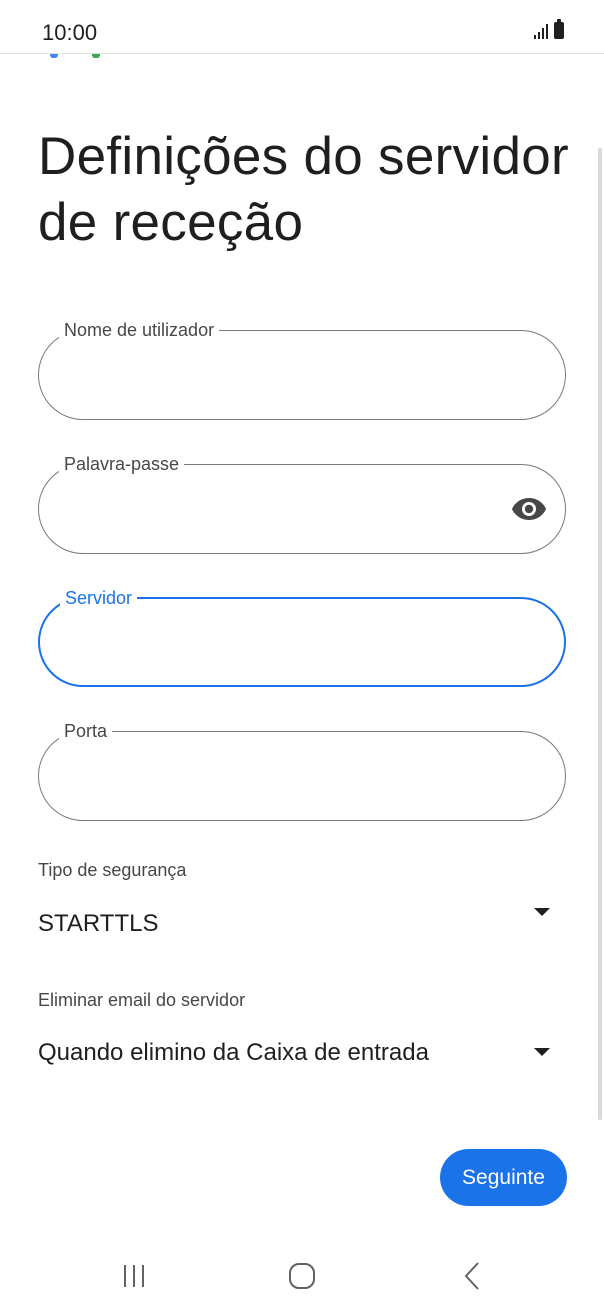  I want to click on server-field: Servidor, so click(302, 637).